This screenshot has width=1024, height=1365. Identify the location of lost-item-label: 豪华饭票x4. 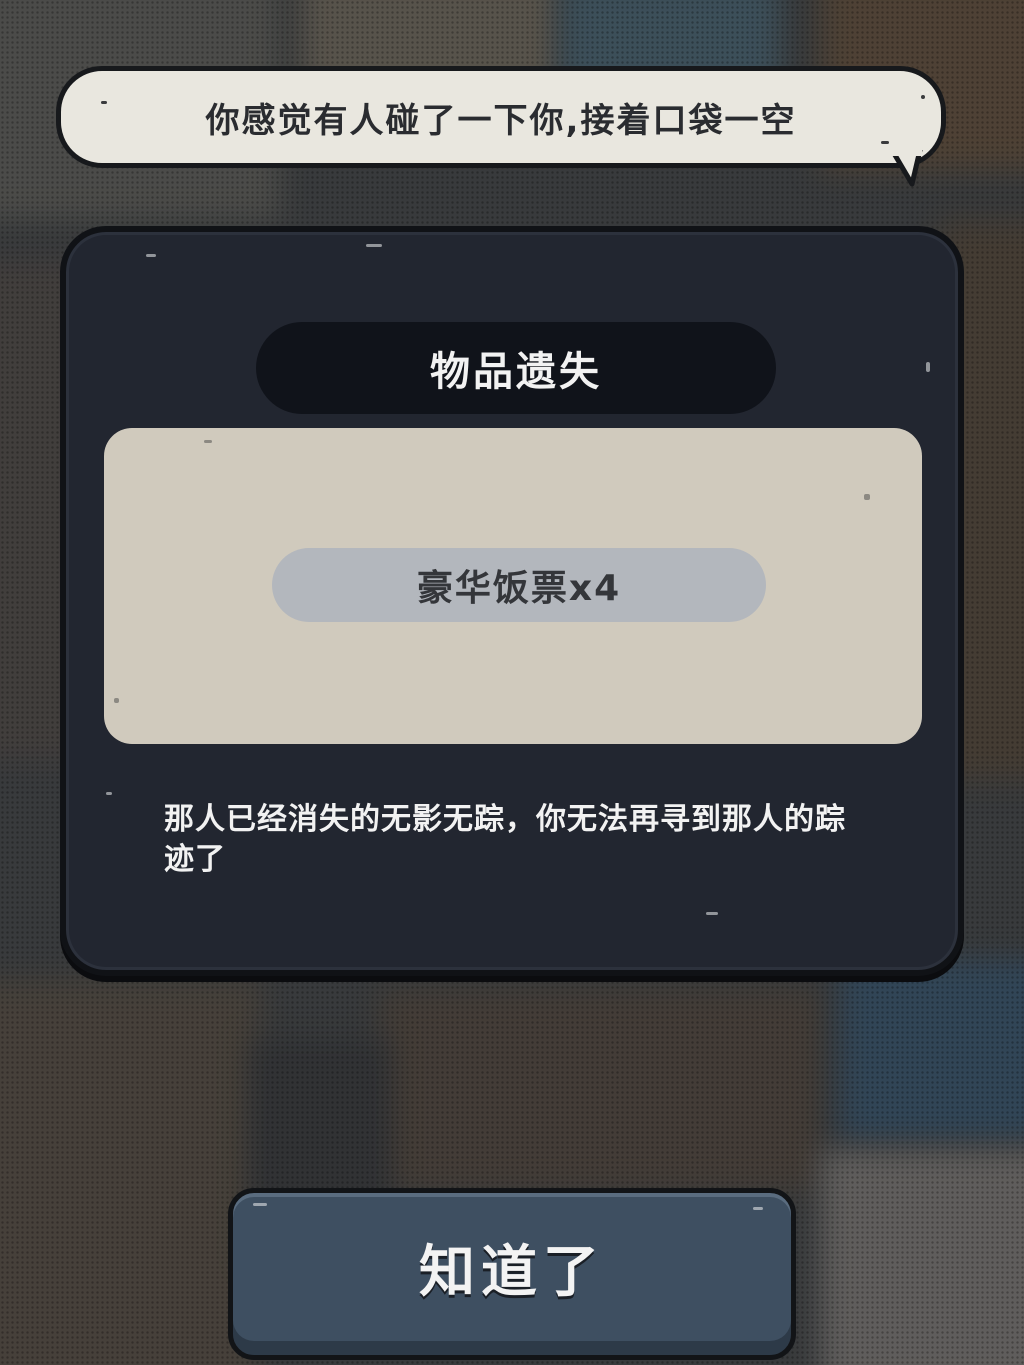
(519, 588).